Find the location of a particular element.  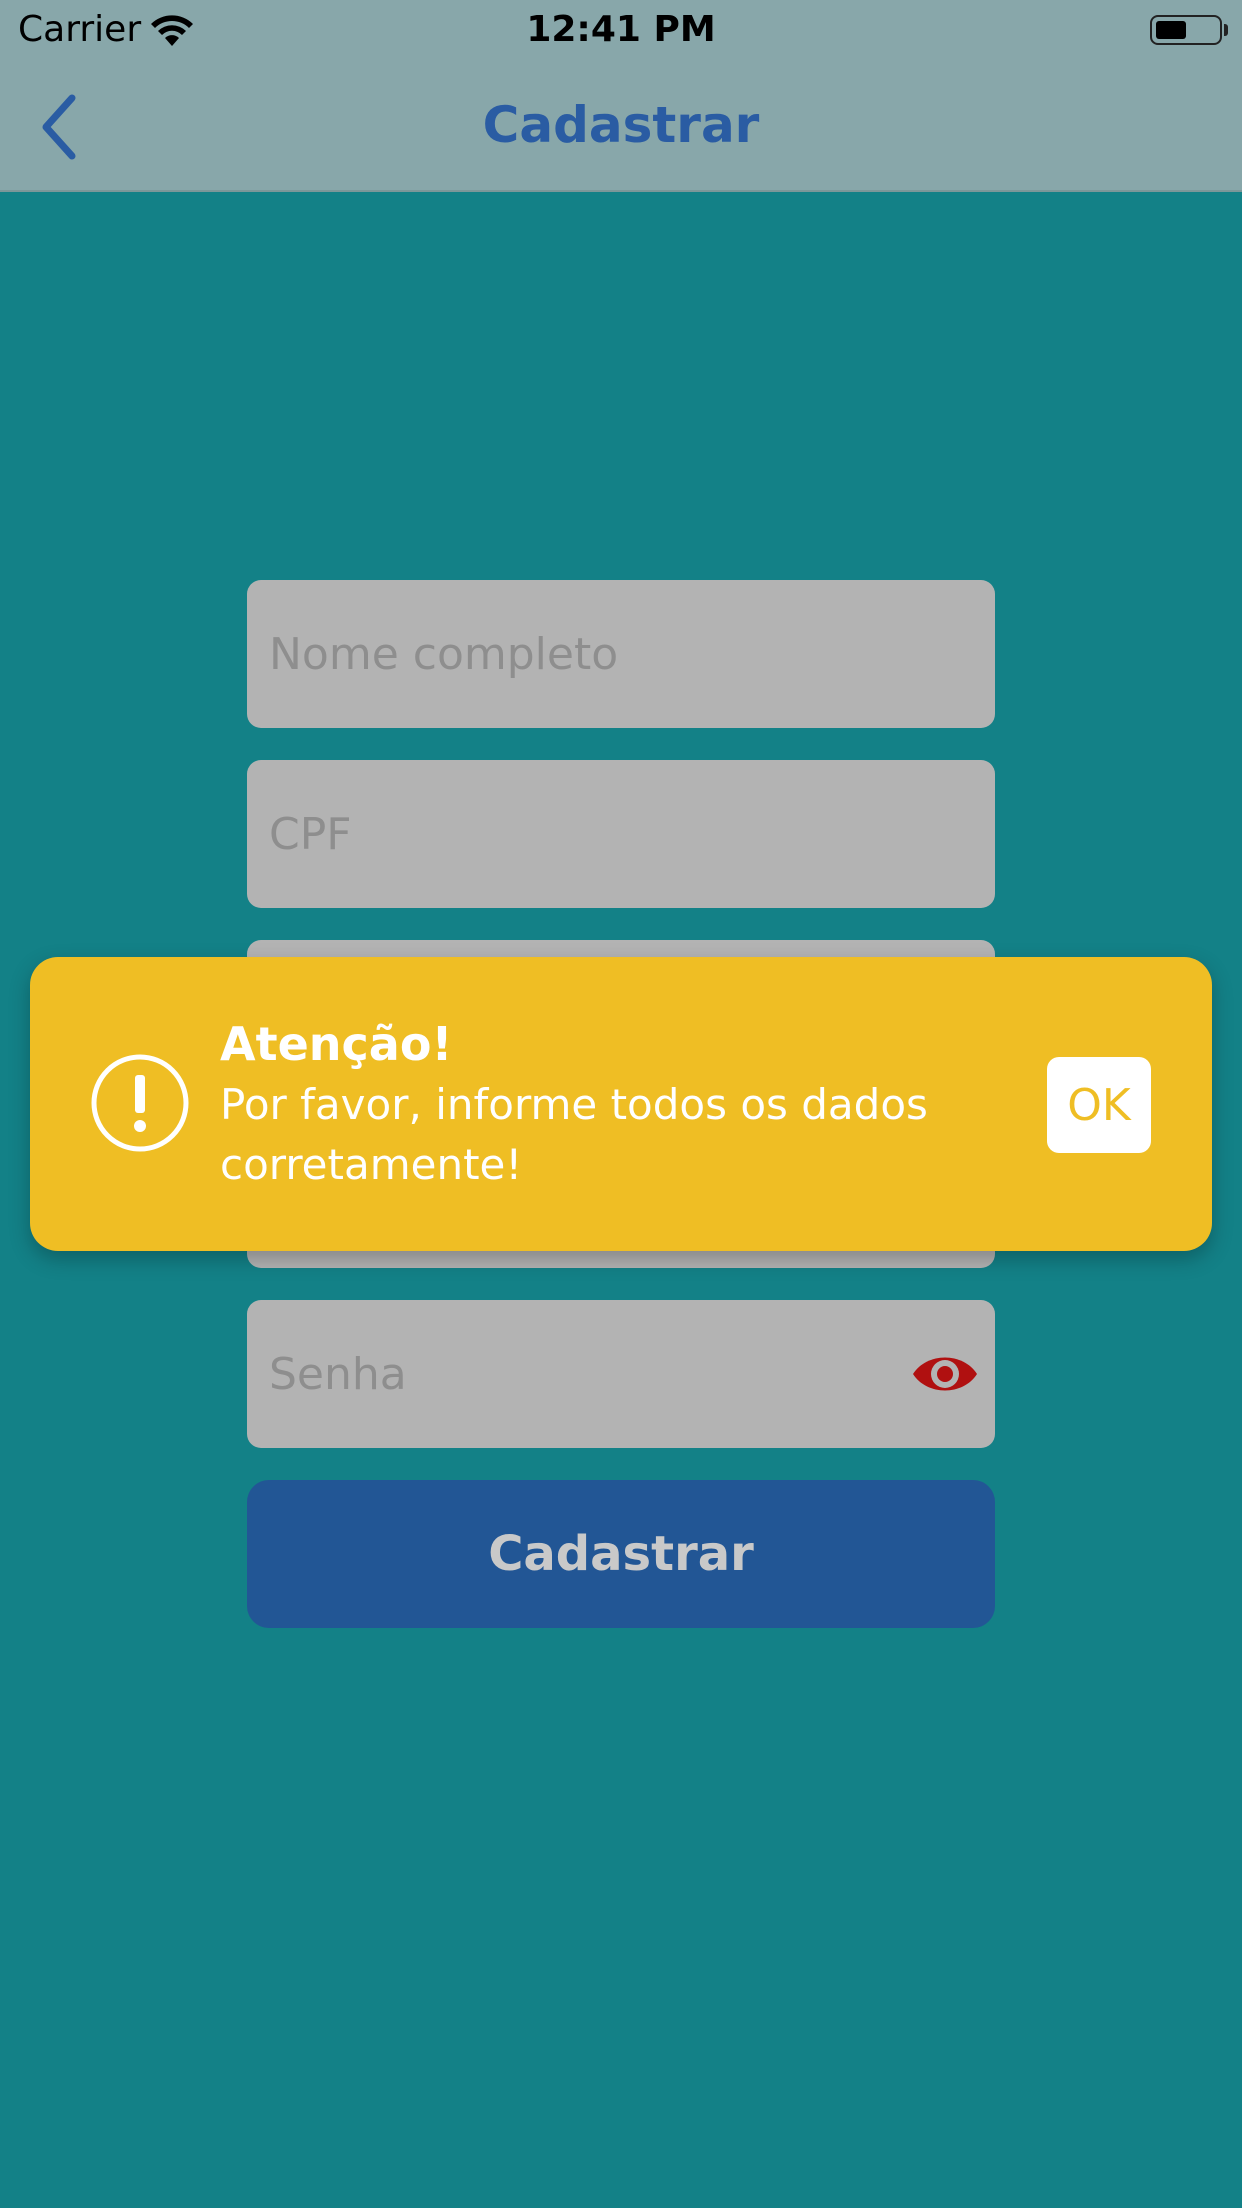

alert-title: Atenção! is located at coordinates (336, 1044).